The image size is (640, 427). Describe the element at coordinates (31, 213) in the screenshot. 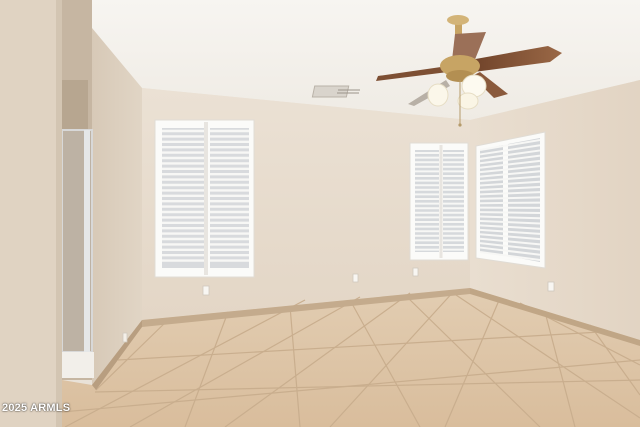

I see `foreground-wall` at that location.